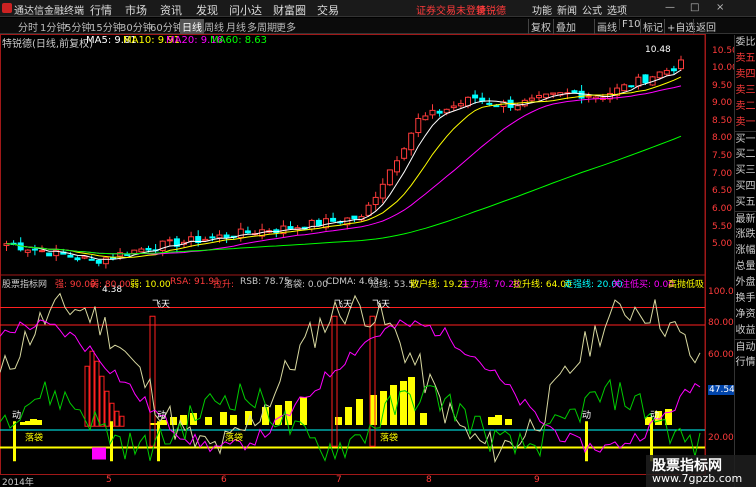 The width and height of the screenshot is (756, 487). I want to click on quote-panel-item: 外盘, so click(745, 282).